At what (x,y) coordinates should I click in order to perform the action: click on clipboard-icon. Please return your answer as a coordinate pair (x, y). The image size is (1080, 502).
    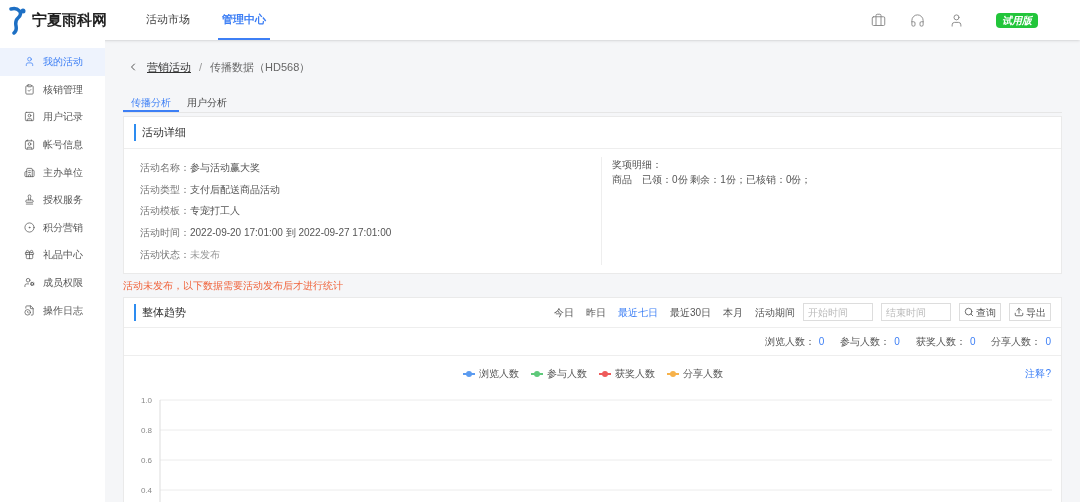
    Looking at the image, I should click on (29, 89).